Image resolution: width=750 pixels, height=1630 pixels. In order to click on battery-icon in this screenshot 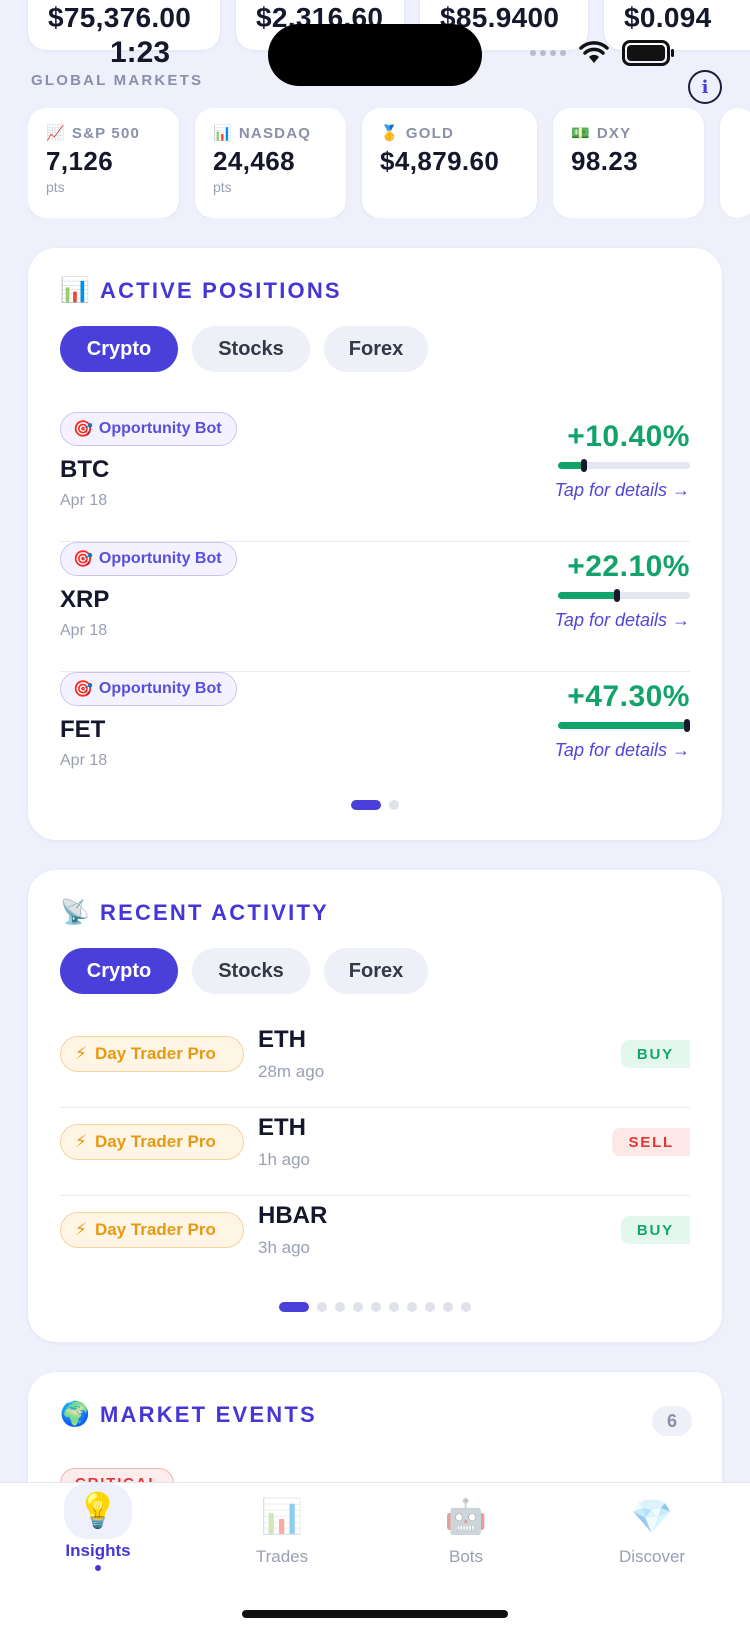, I will do `click(648, 53)`.